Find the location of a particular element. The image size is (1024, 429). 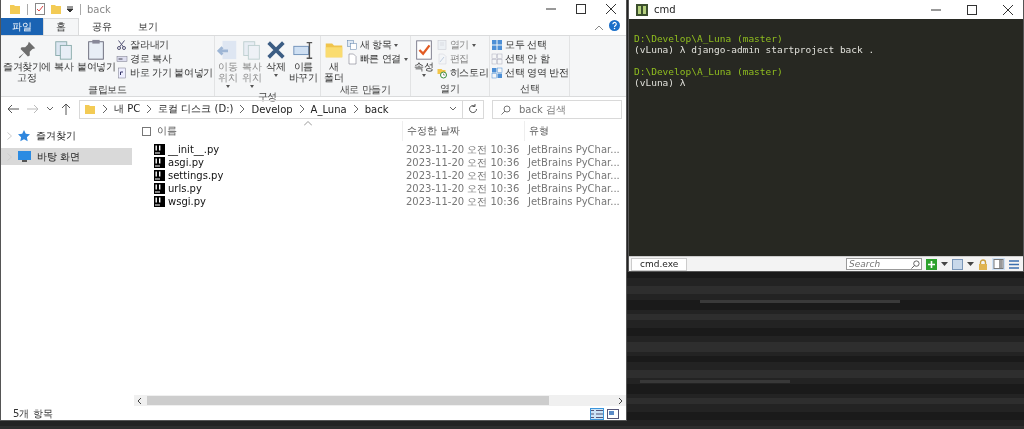

breadcrumb: 내 PC is located at coordinates (127, 109).